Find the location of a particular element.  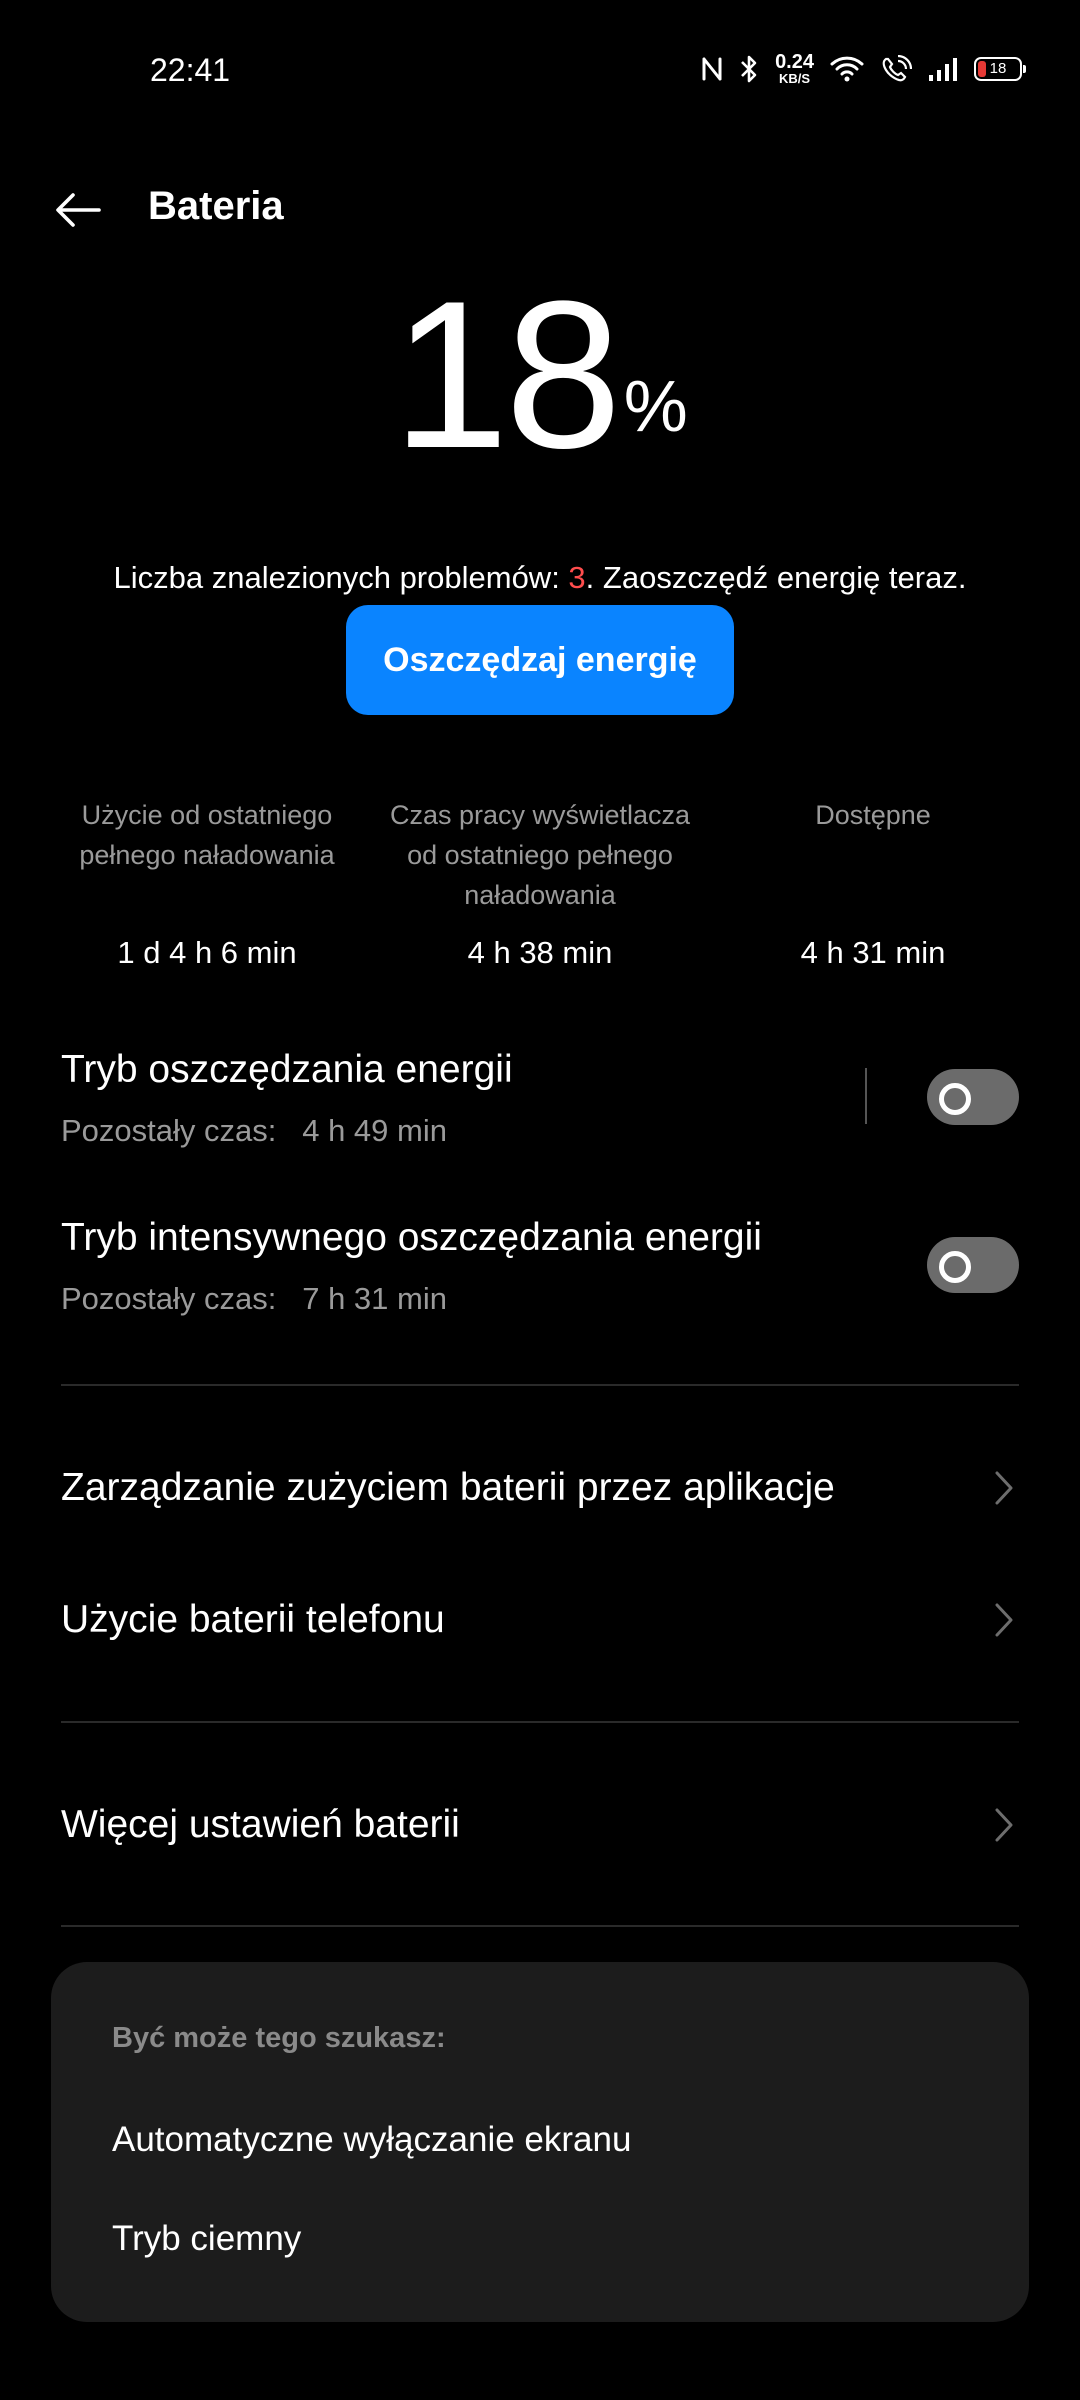

nfc-icon is located at coordinates (712, 69).